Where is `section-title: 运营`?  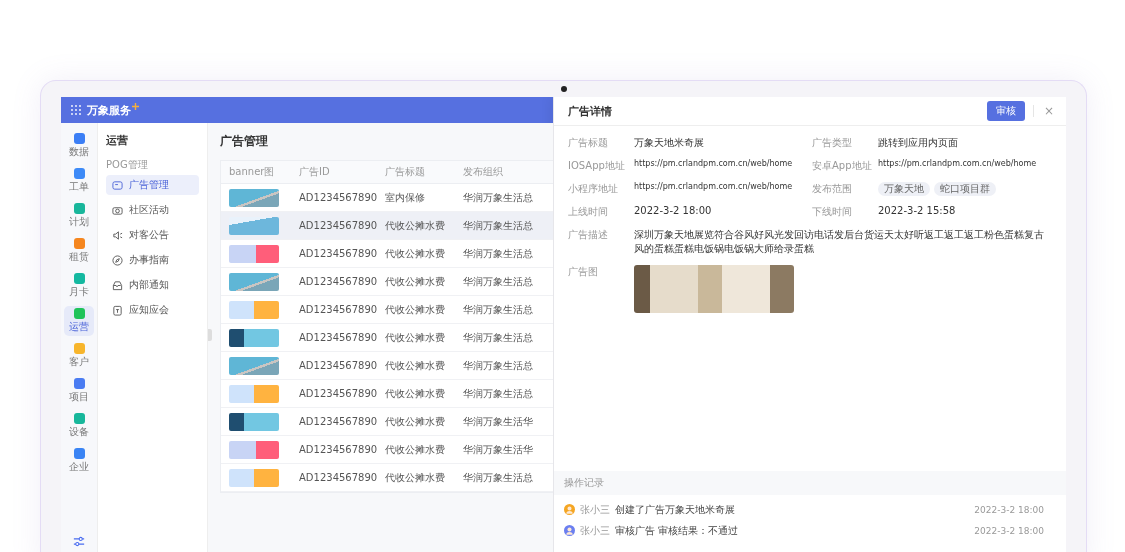
section-title: 运营 is located at coordinates (117, 140).